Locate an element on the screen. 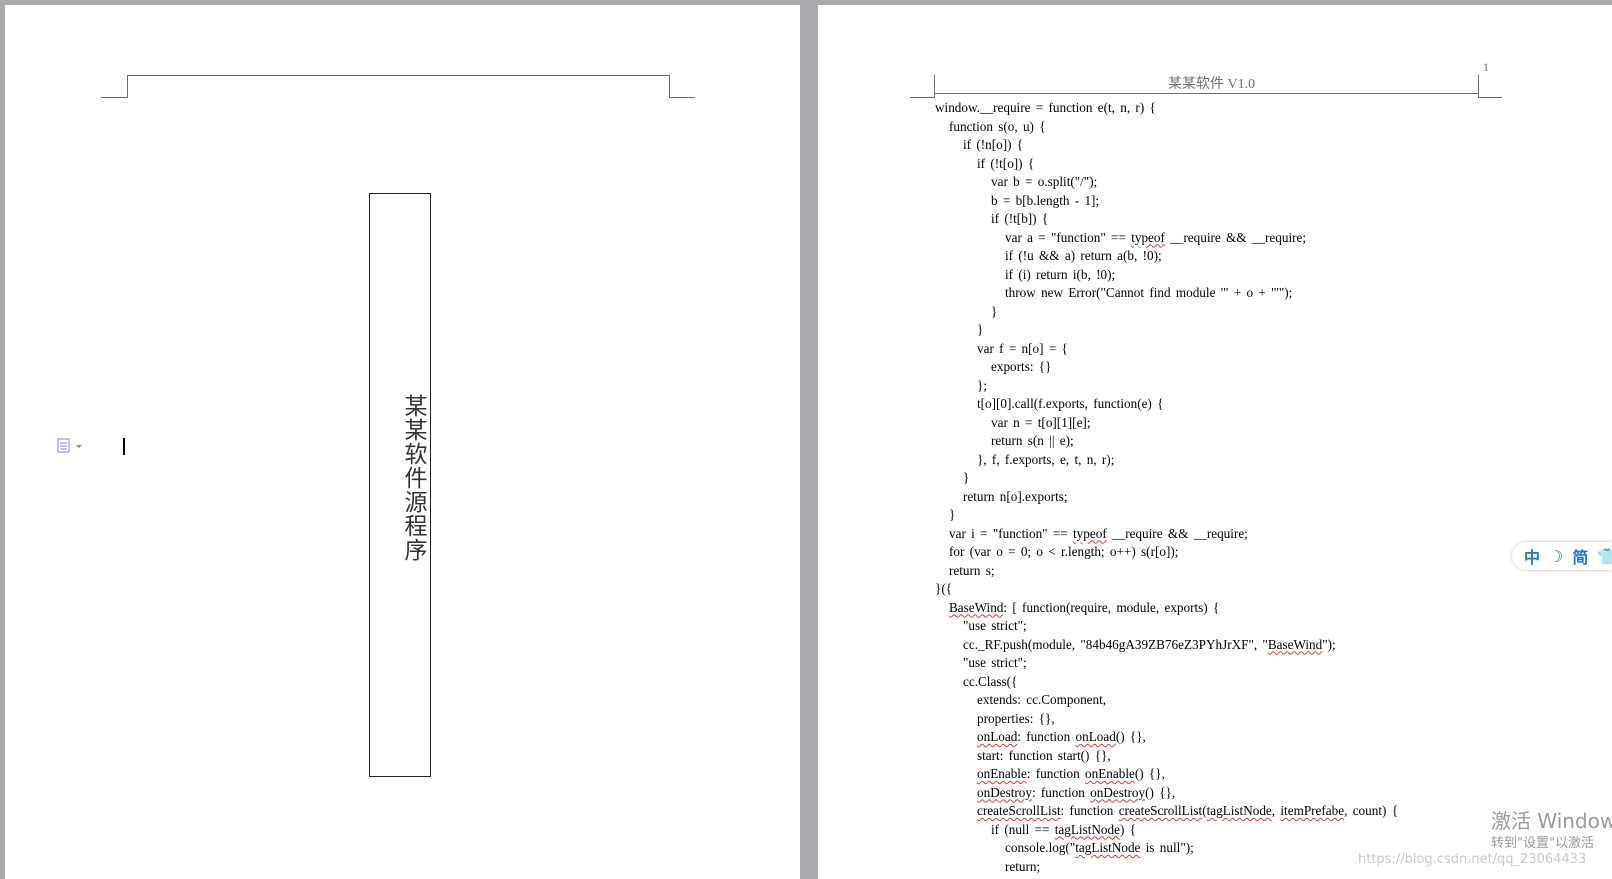 The image size is (1612, 879). code-line: if (!t[o]) { is located at coordinates (1006, 163).